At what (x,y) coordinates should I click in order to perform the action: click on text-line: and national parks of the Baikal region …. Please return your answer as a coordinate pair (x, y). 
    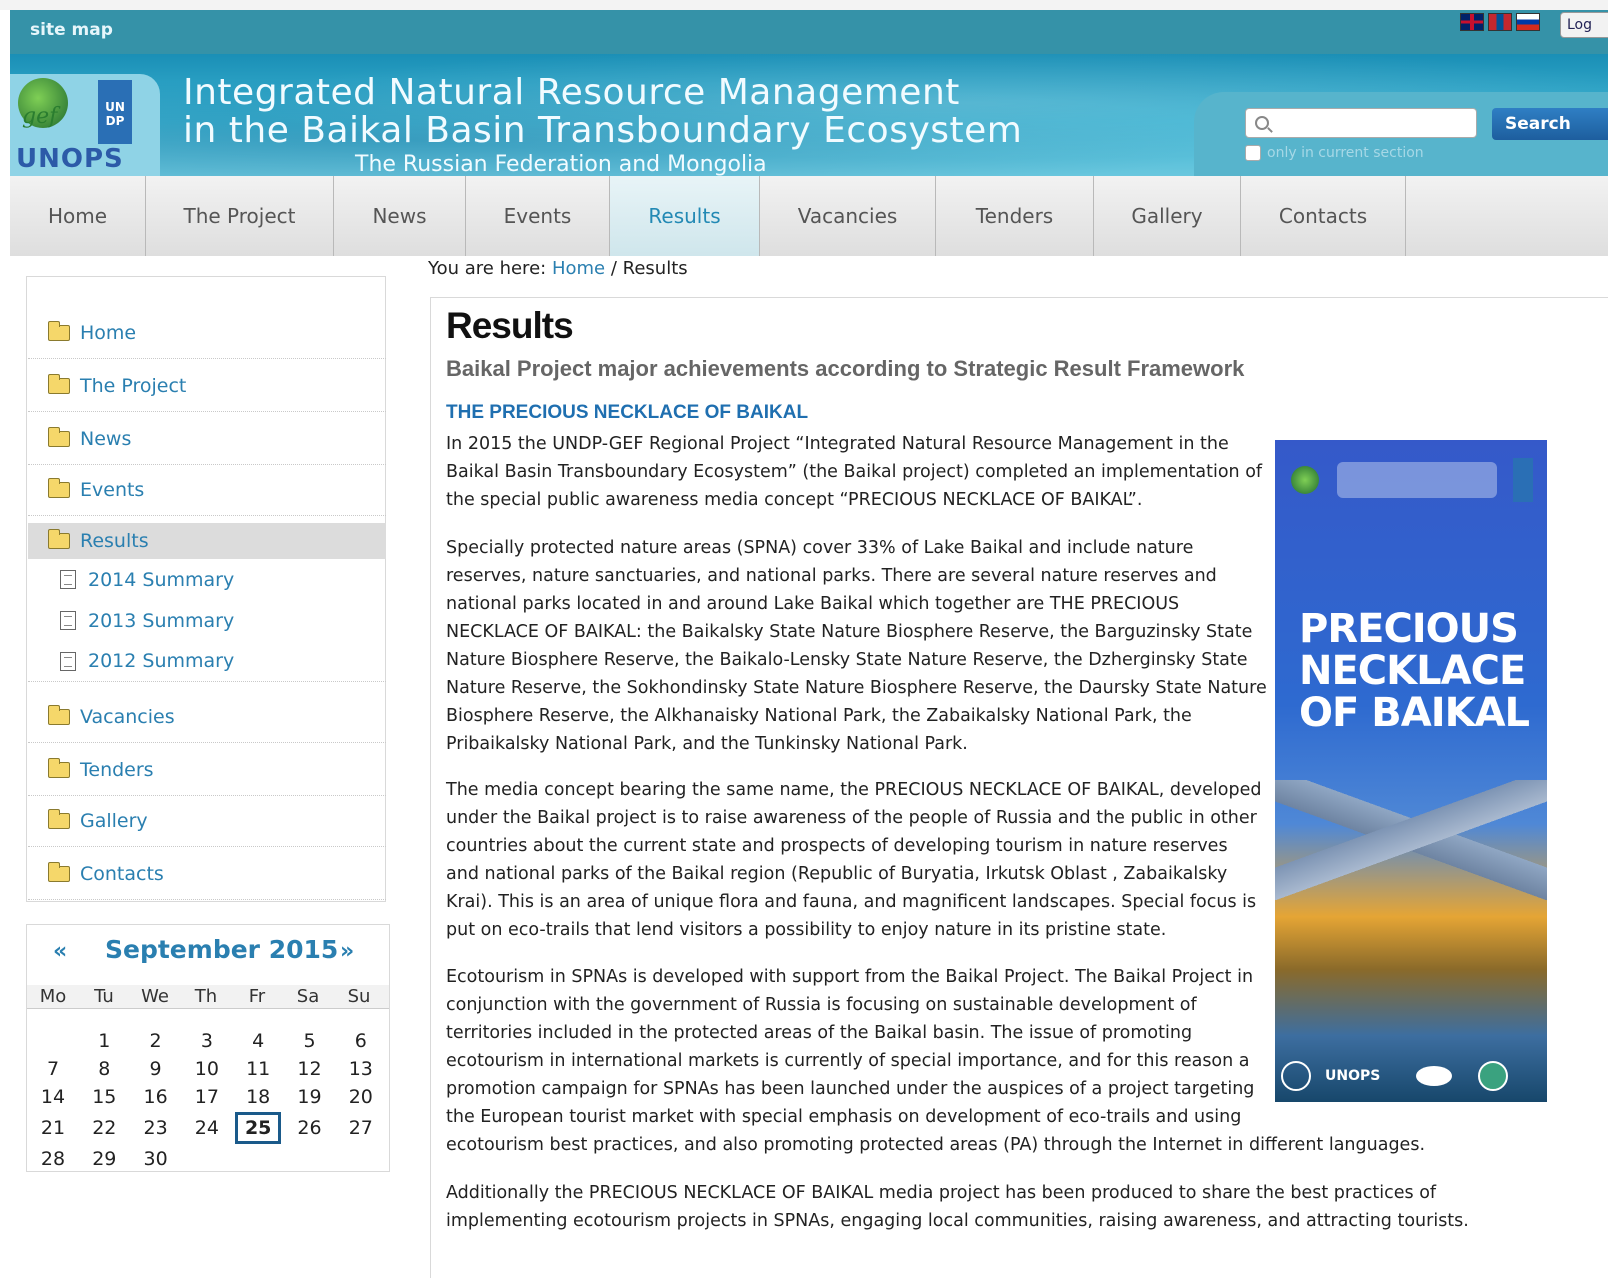
    Looking at the image, I should click on (837, 874).